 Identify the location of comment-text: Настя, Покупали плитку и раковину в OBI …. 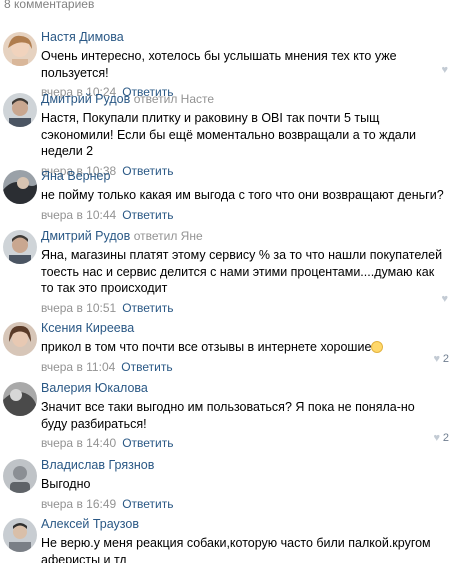
(229, 134).